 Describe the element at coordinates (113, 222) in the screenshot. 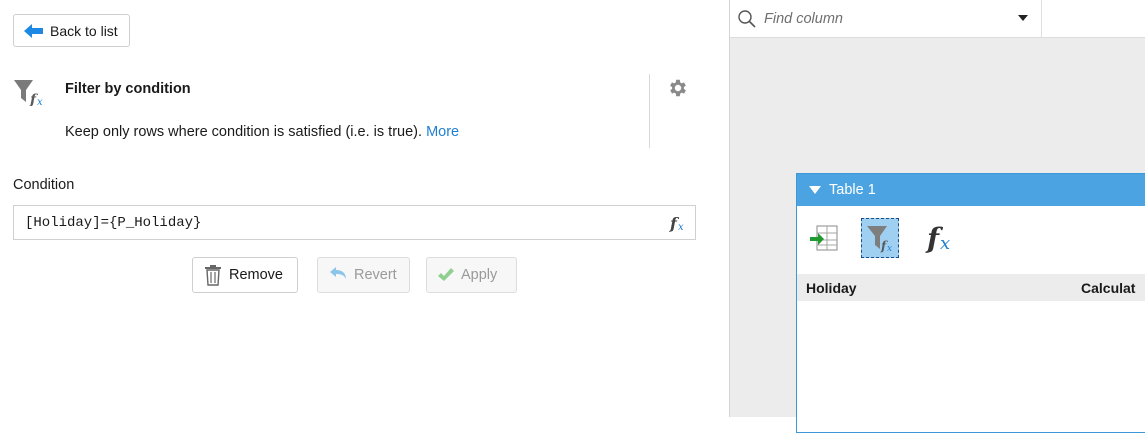

I see `condition-value: [Holiday]={P_Holiday}` at that location.